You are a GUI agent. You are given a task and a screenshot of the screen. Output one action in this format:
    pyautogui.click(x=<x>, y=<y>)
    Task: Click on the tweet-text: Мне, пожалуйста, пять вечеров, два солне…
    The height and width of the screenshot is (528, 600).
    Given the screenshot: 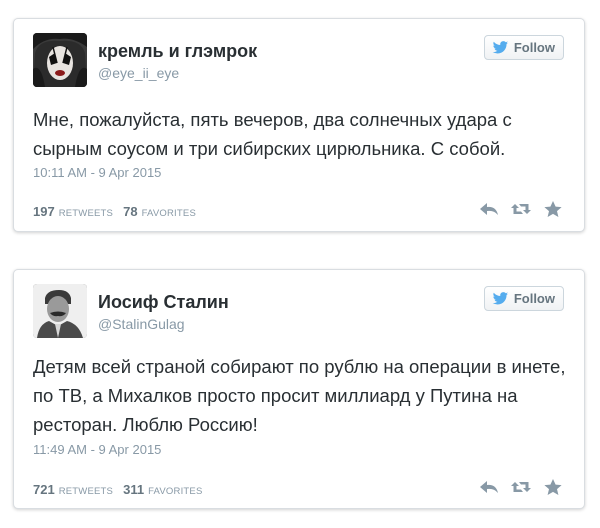 What is the action you would take?
    pyautogui.click(x=272, y=134)
    